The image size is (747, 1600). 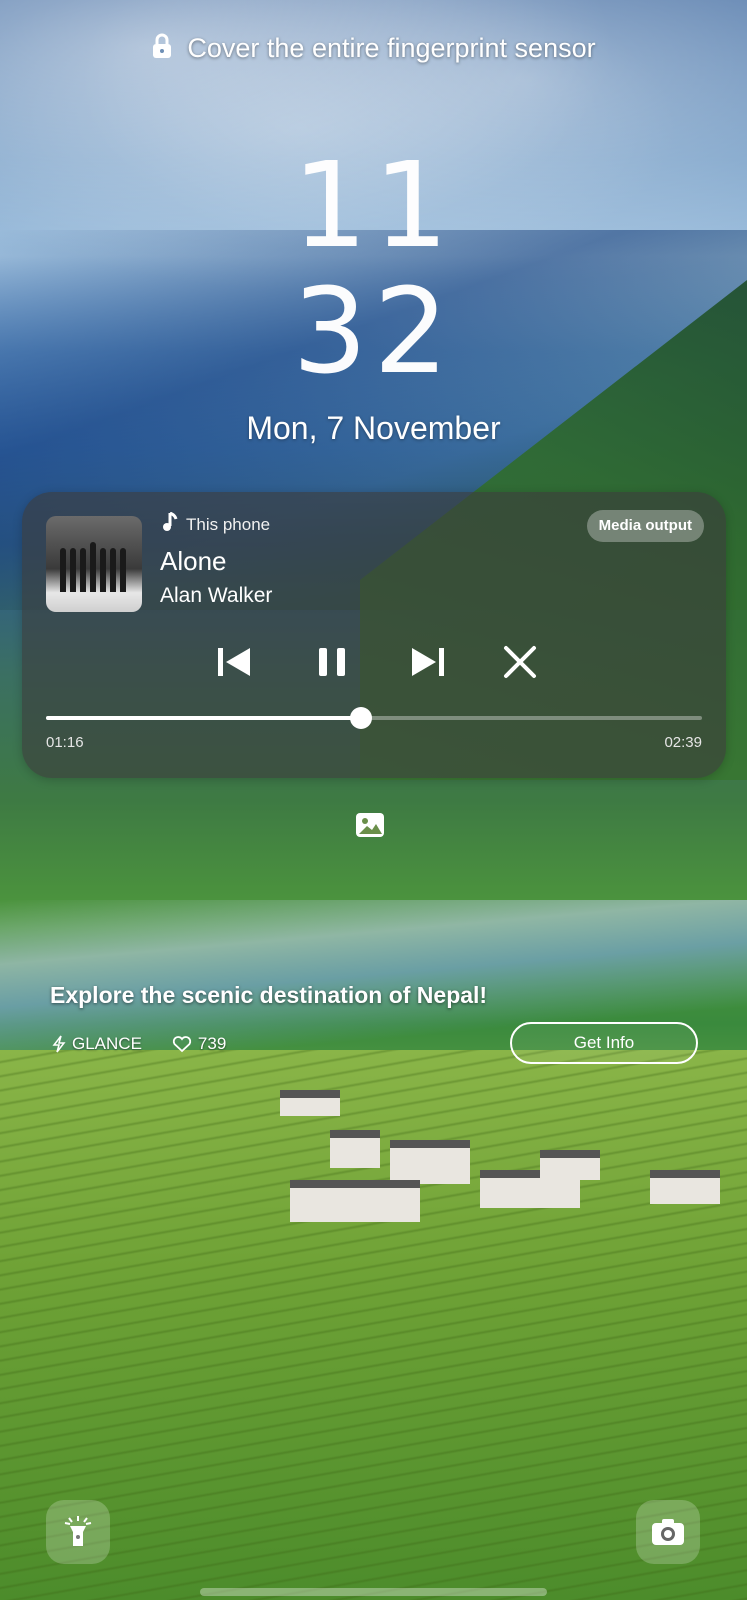 What do you see at coordinates (500, 1151) in the screenshot?
I see `village-houses` at bounding box center [500, 1151].